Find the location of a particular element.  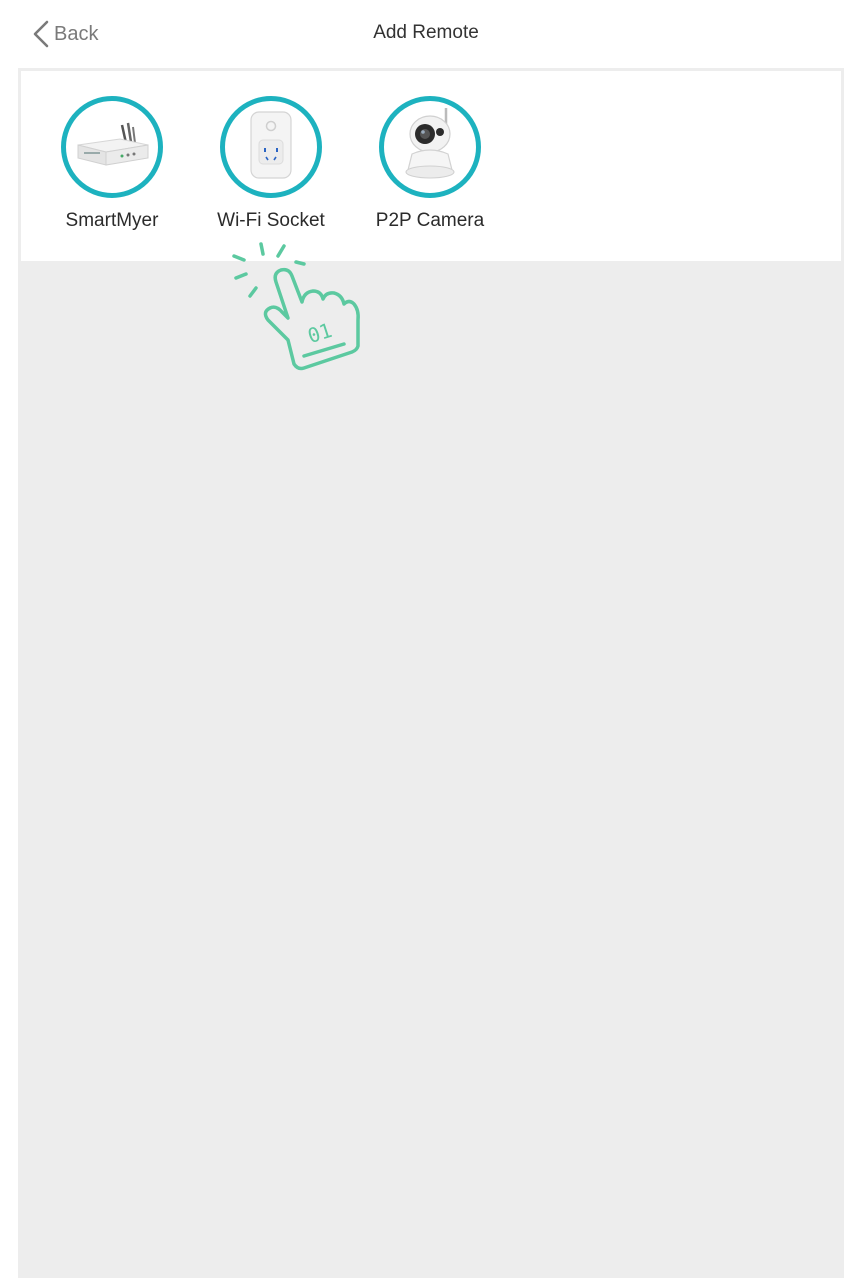

router-icon is located at coordinates (112, 147).